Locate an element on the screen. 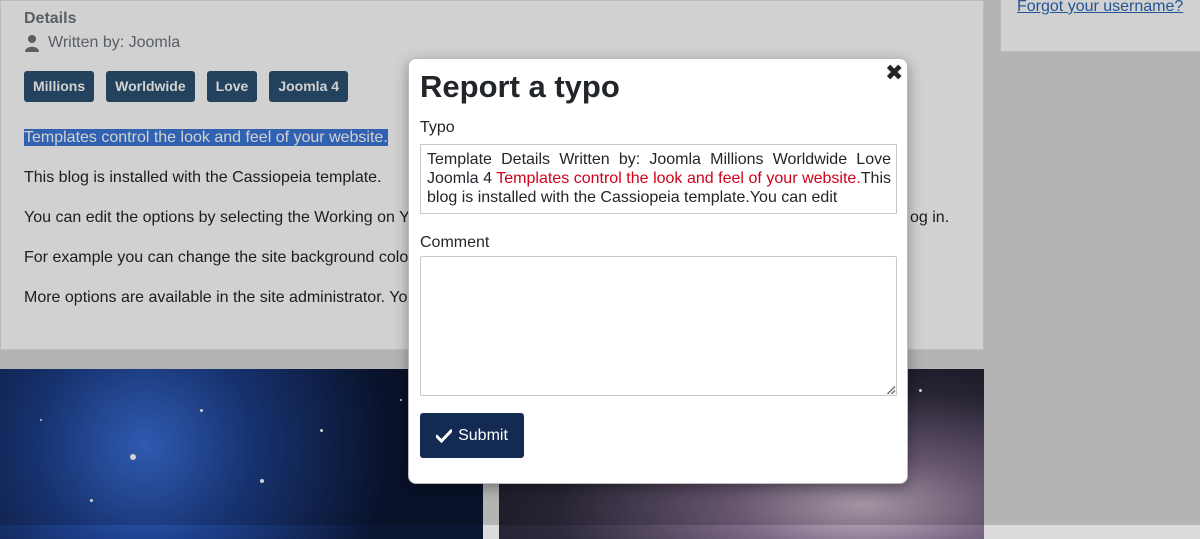  resize-grip-icon is located at coordinates (890, 389).